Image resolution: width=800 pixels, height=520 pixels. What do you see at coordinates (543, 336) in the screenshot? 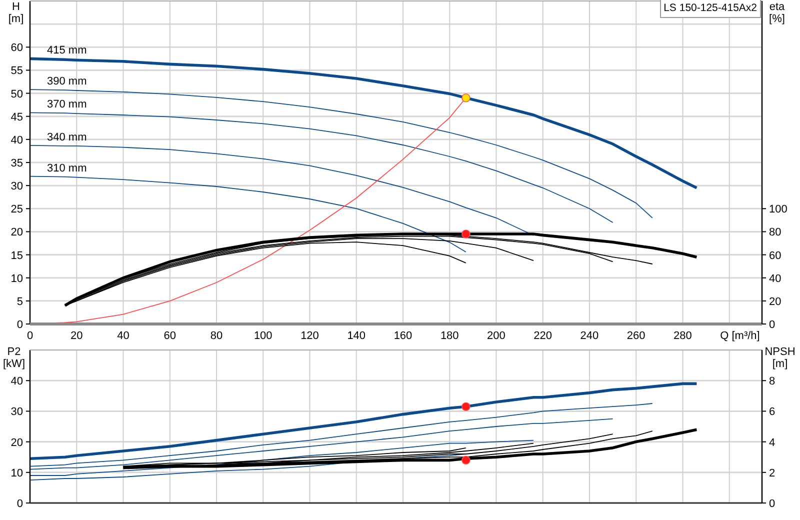
I see `tick-label: 220` at bounding box center [543, 336].